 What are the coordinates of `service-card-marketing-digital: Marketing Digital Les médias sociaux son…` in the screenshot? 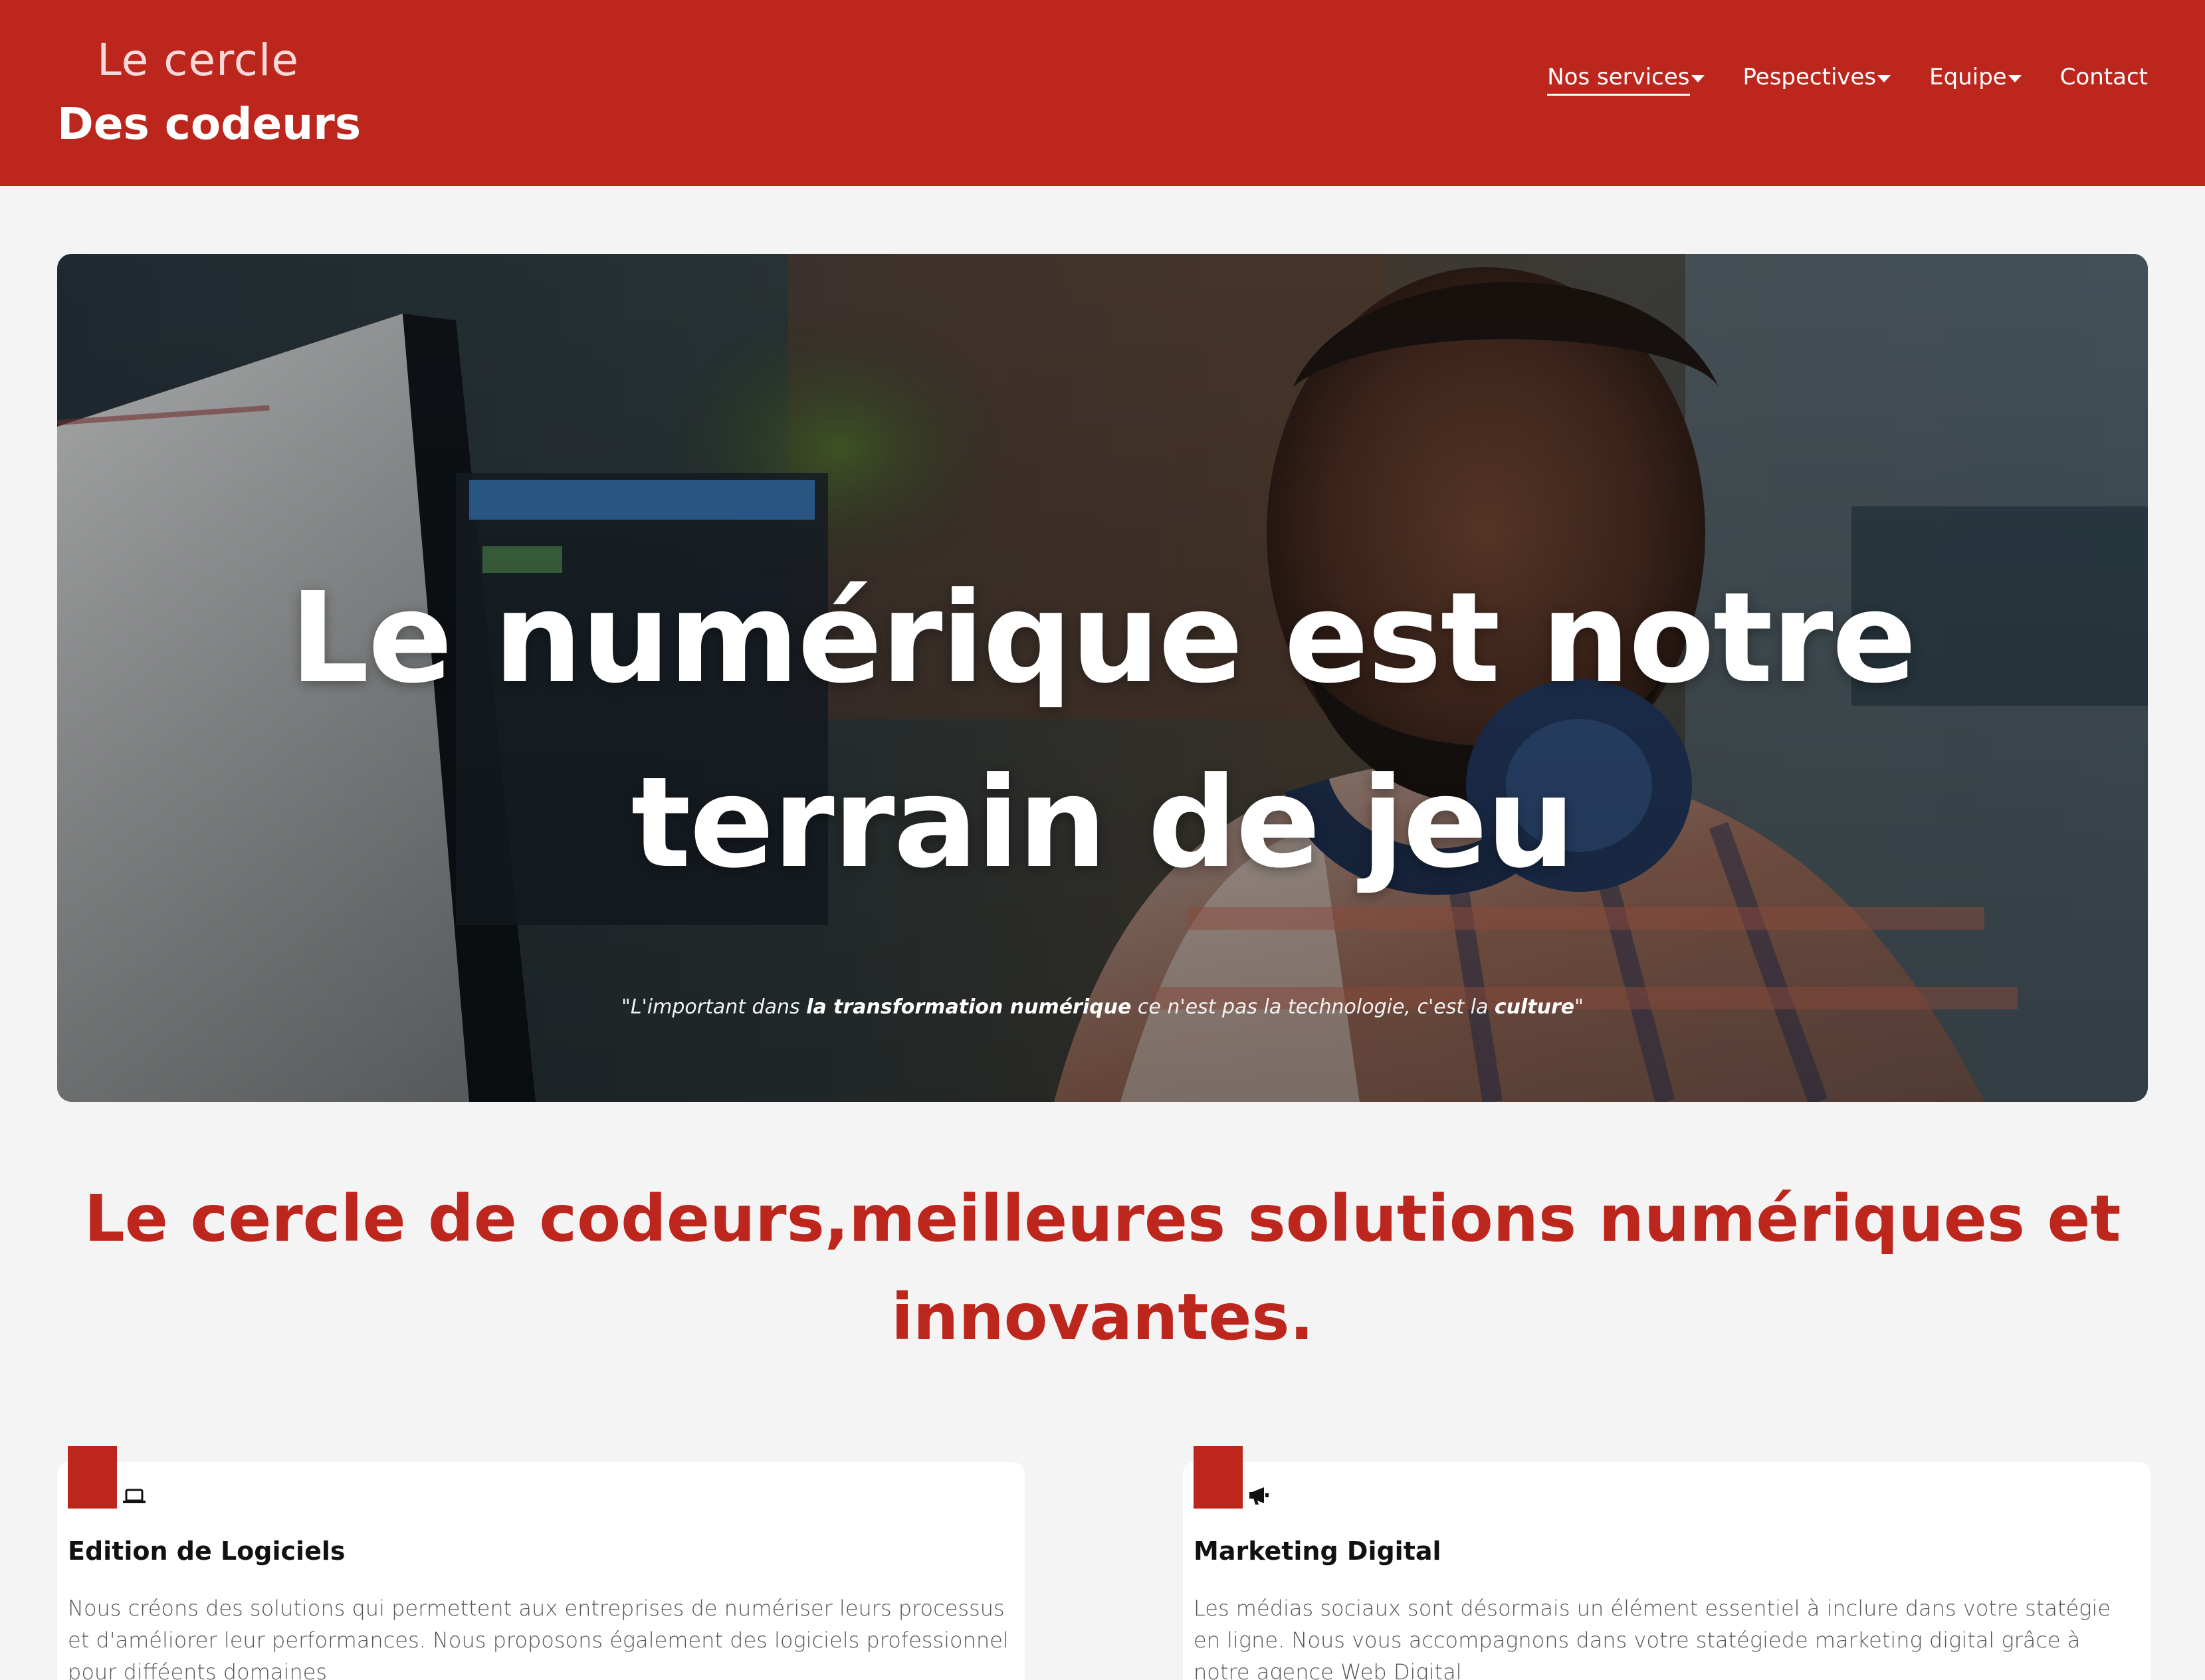 It's located at (1667, 1563).